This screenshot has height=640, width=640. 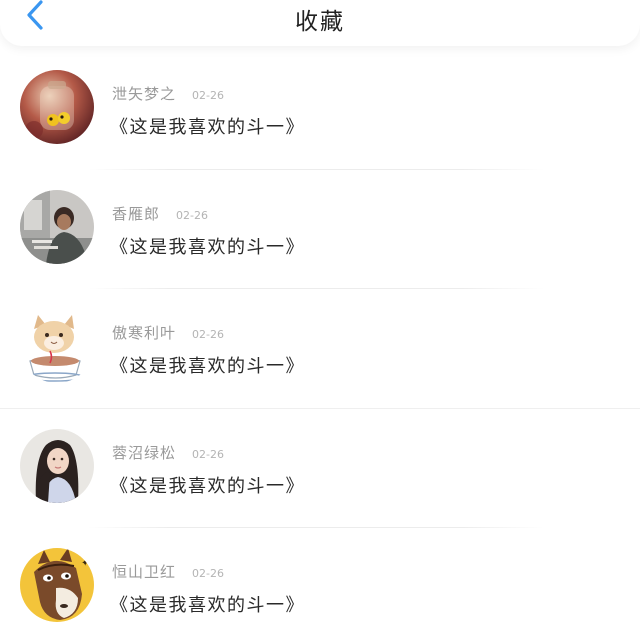 What do you see at coordinates (144, 452) in the screenshot?
I see `username: 蓉沼绿松` at bounding box center [144, 452].